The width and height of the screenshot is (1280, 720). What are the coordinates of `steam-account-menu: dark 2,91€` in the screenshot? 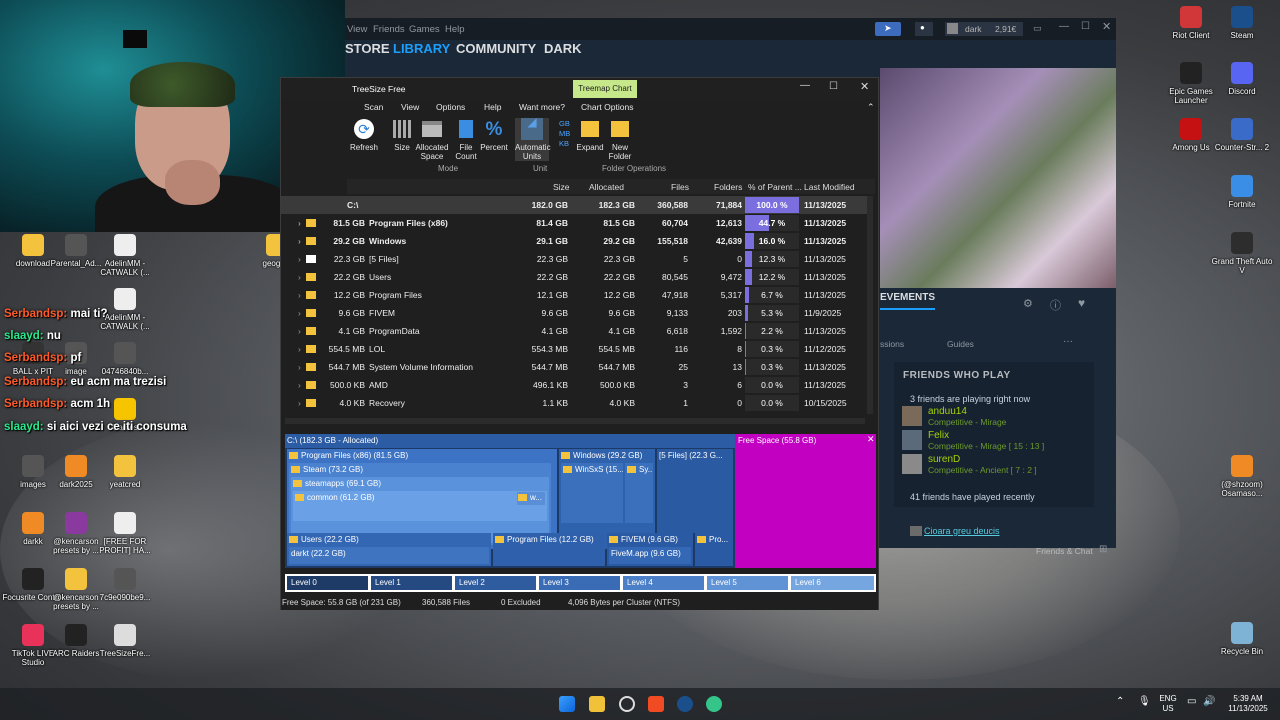 It's located at (984, 29).